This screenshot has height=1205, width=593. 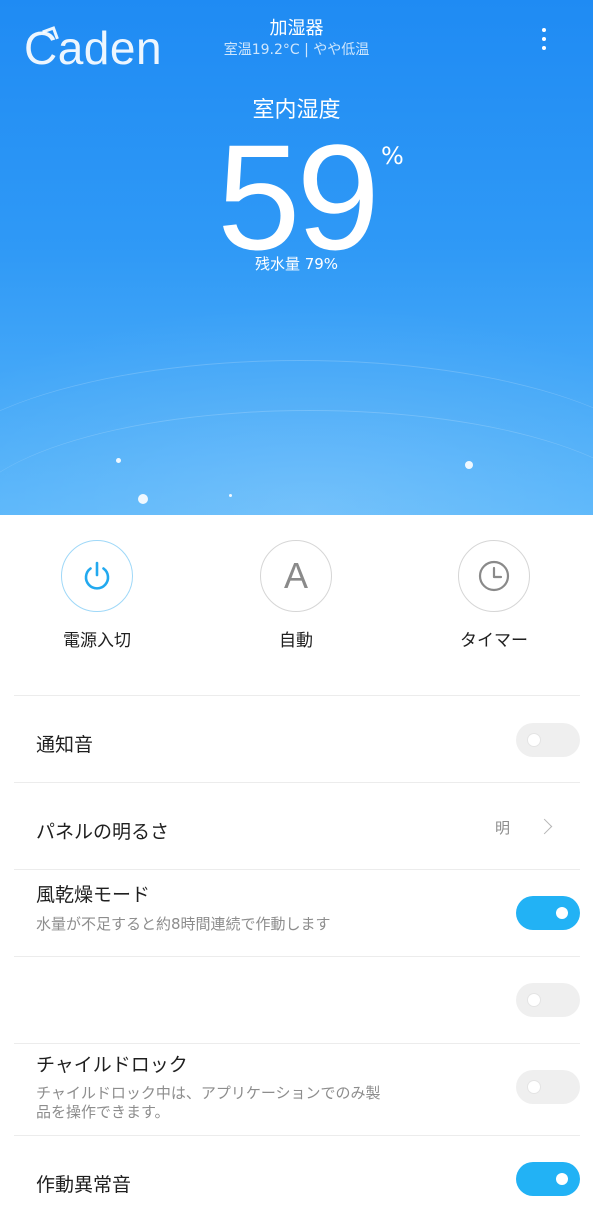 I want to click on auto-icon: A, so click(x=295, y=575).